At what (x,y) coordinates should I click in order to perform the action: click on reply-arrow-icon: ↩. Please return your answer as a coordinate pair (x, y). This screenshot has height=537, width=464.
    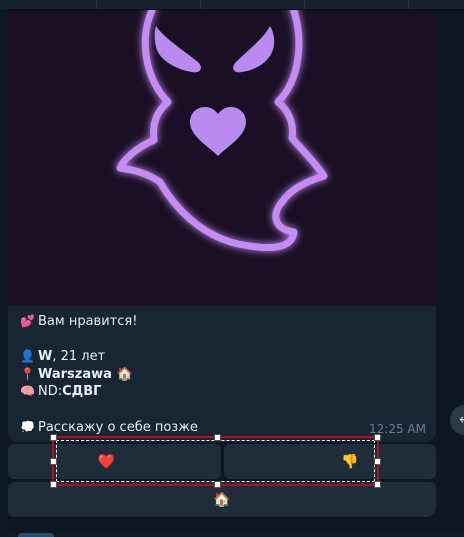
    Looking at the image, I should click on (457, 420).